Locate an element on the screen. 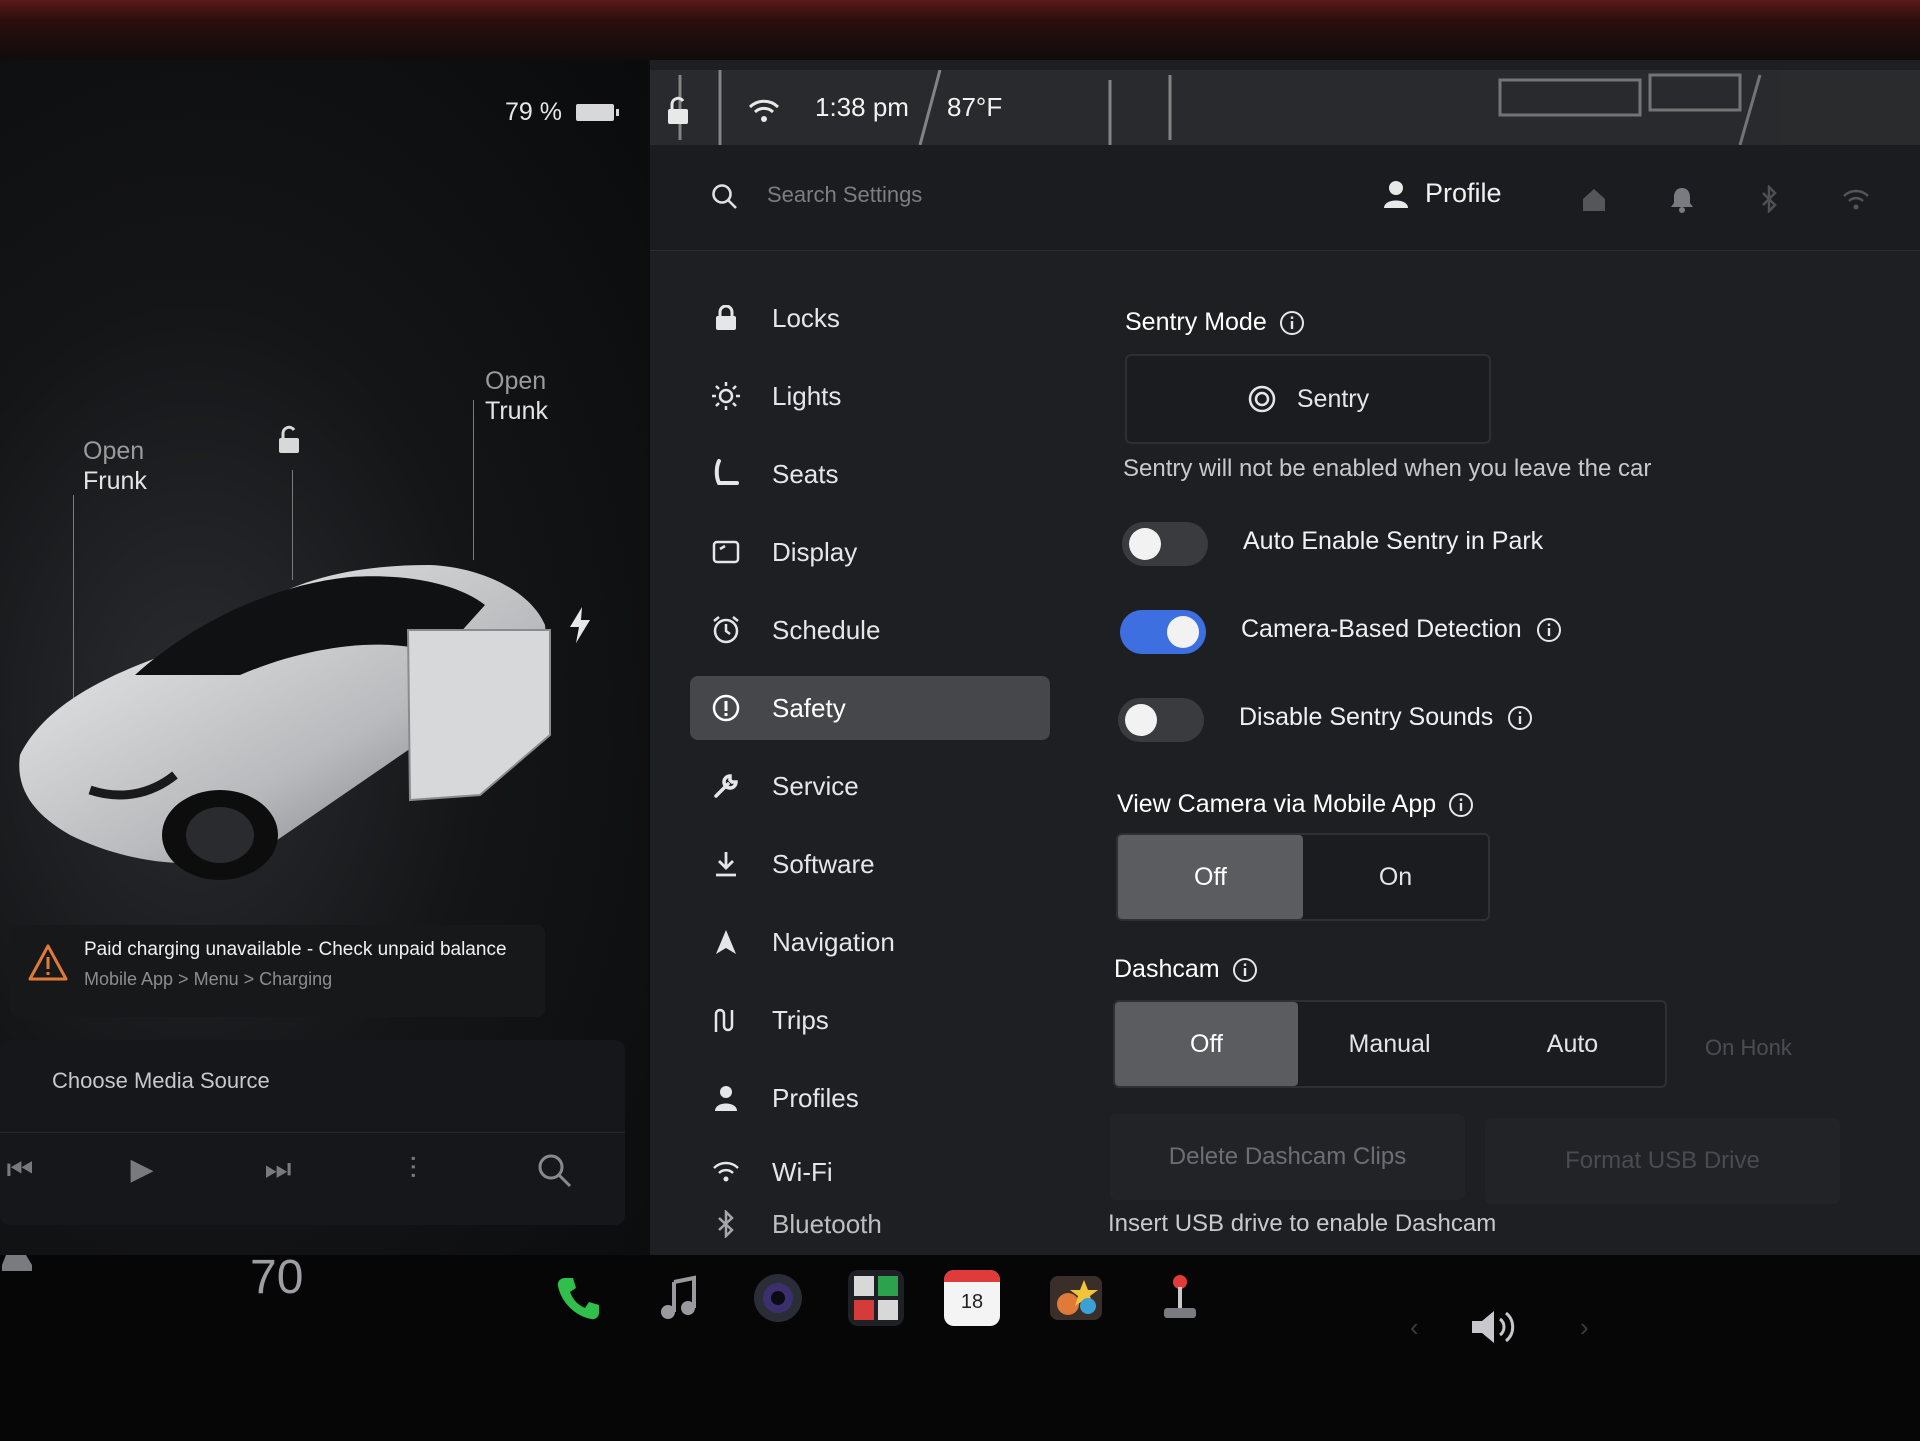 This screenshot has width=1920, height=1441. menu-label: Safety is located at coordinates (809, 707).